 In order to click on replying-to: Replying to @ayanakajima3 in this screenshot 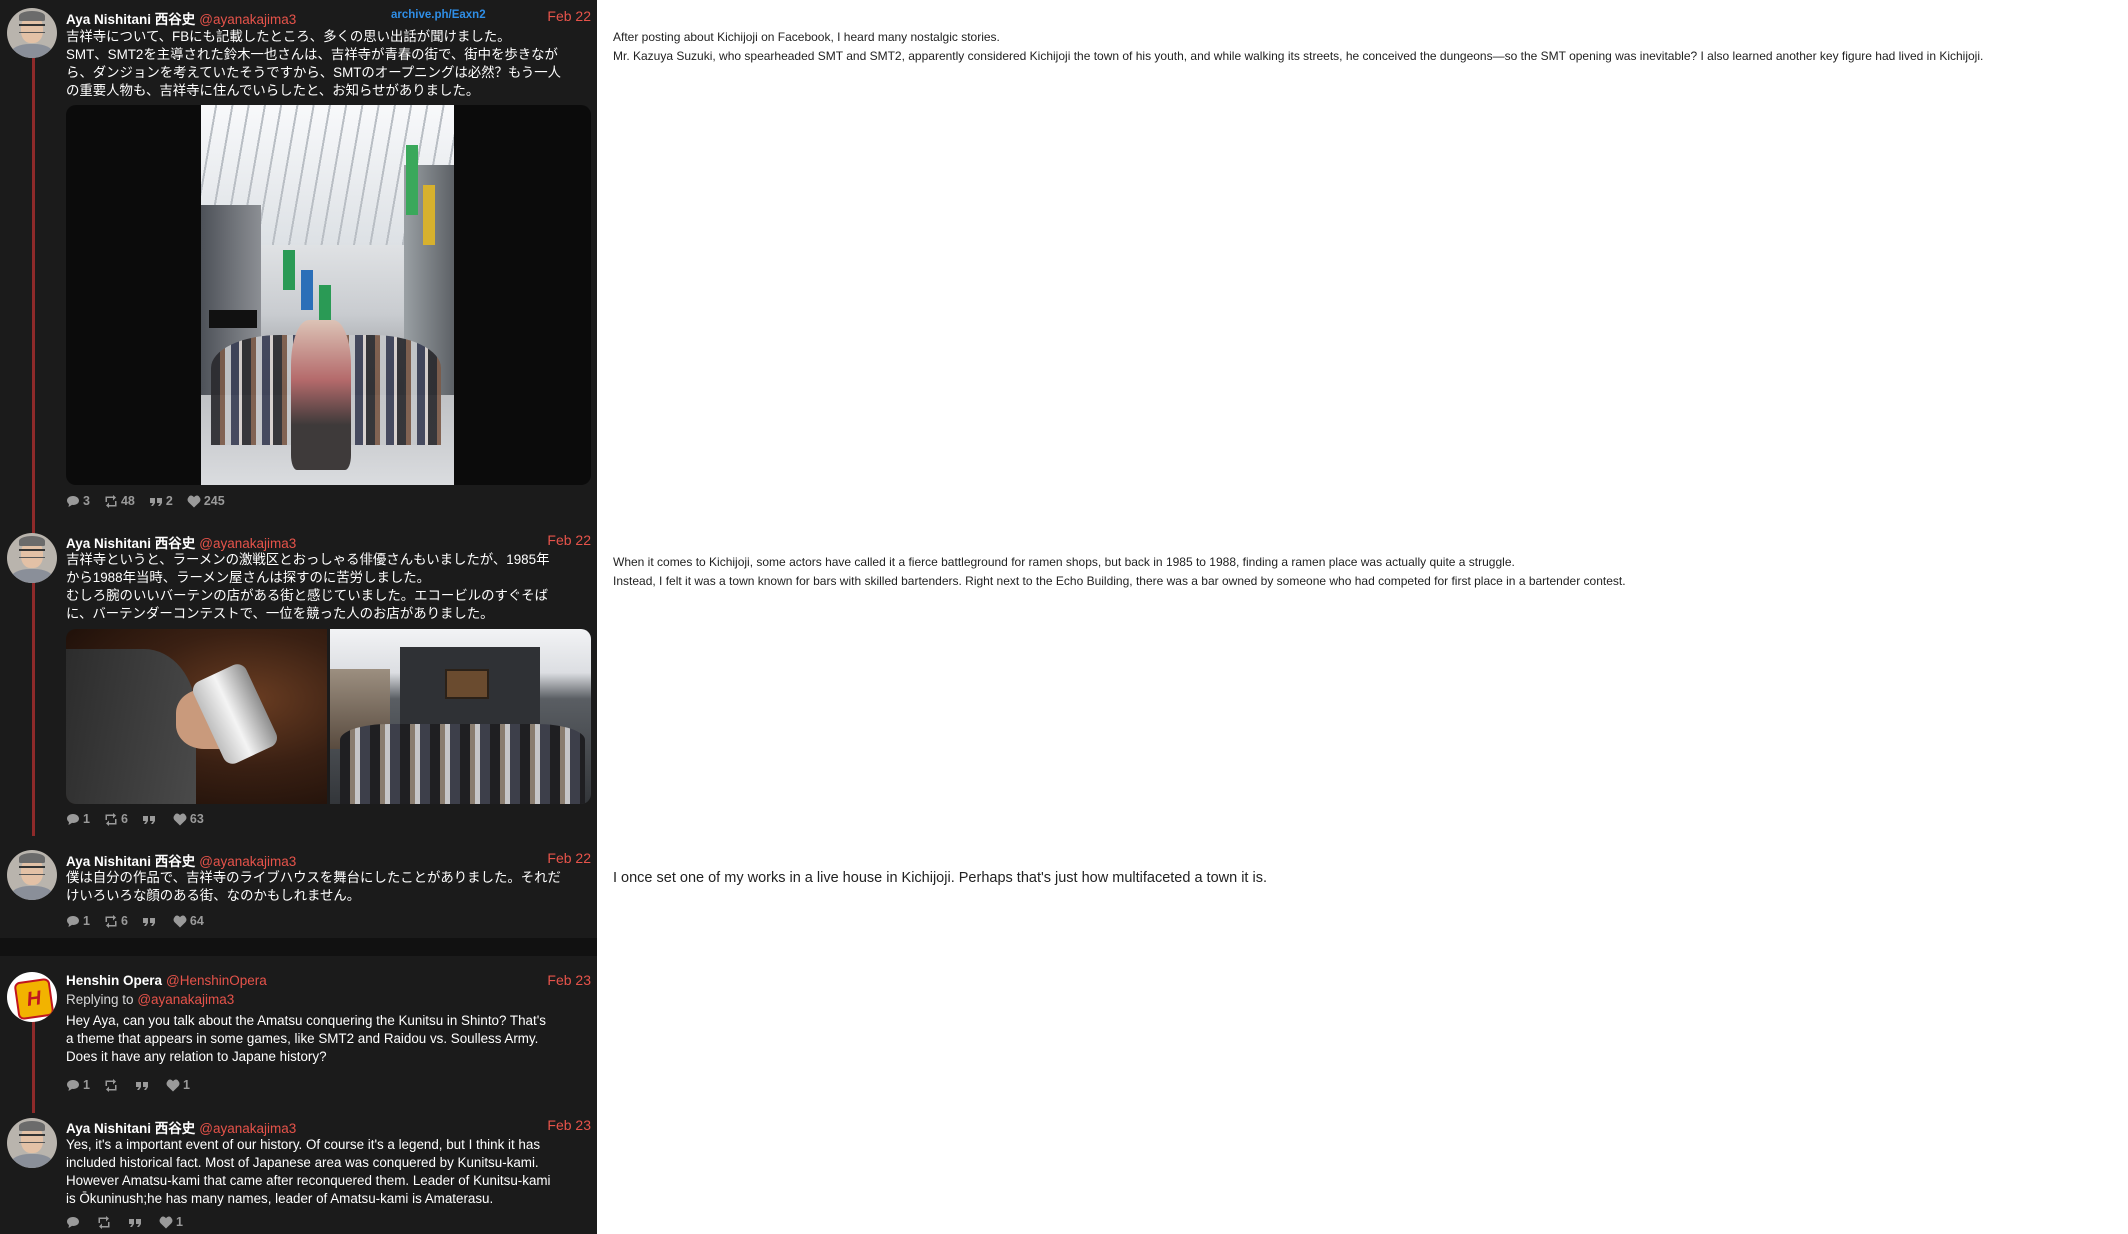, I will do `click(330, 1000)`.